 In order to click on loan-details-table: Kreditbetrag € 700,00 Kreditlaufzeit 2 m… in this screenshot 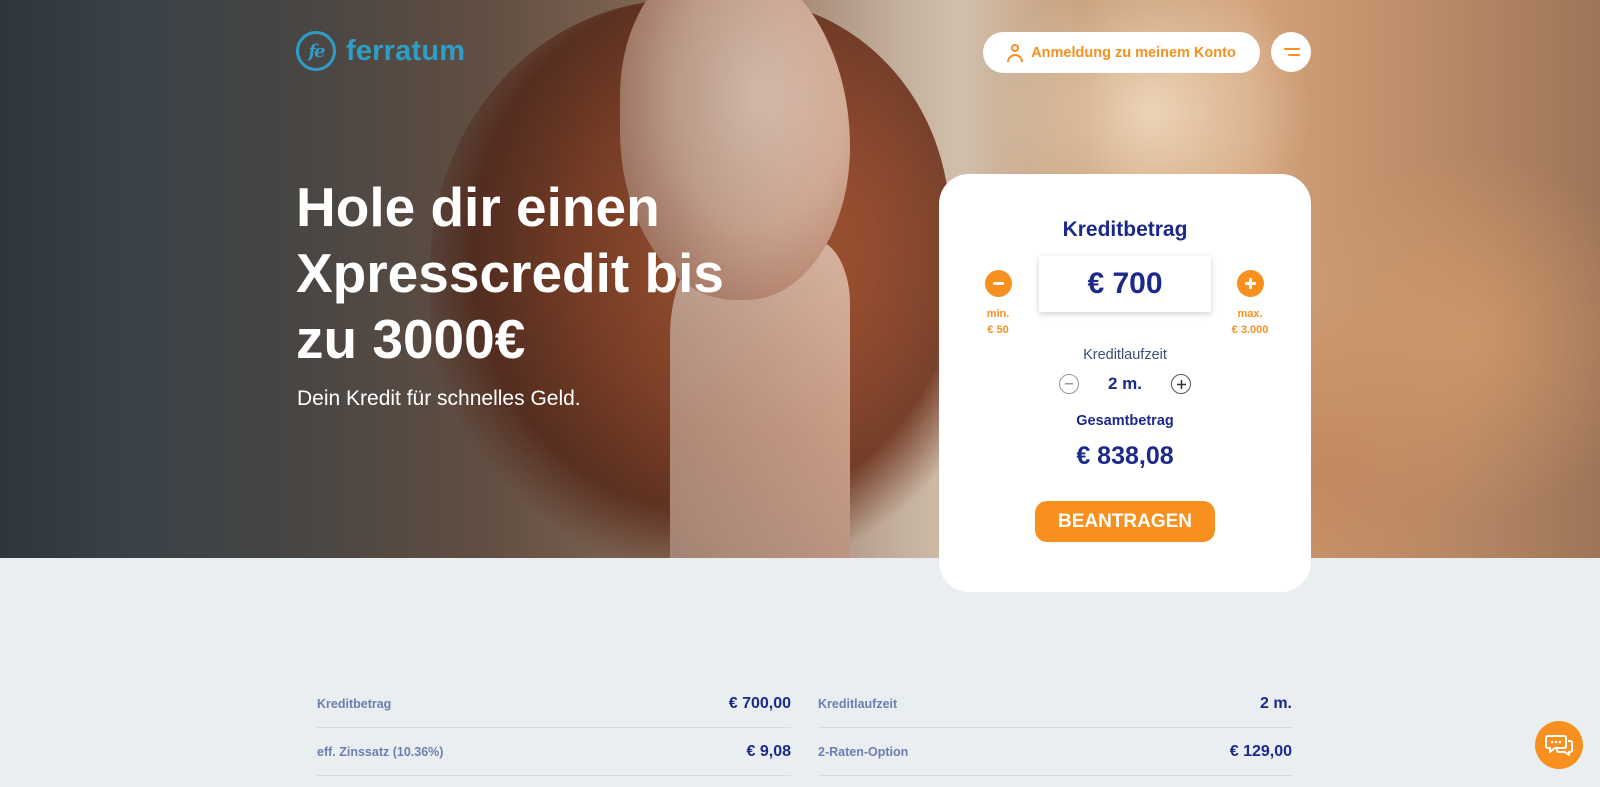, I will do `click(804, 728)`.